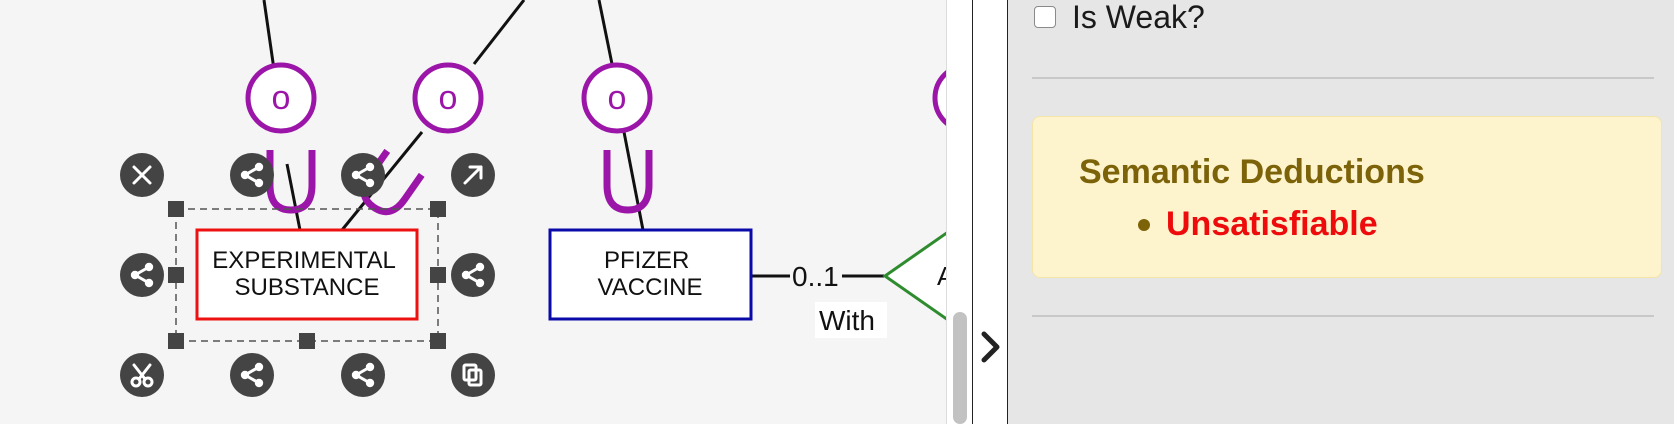 The image size is (1674, 424). I want to click on close-handle-button, so click(142, 175).